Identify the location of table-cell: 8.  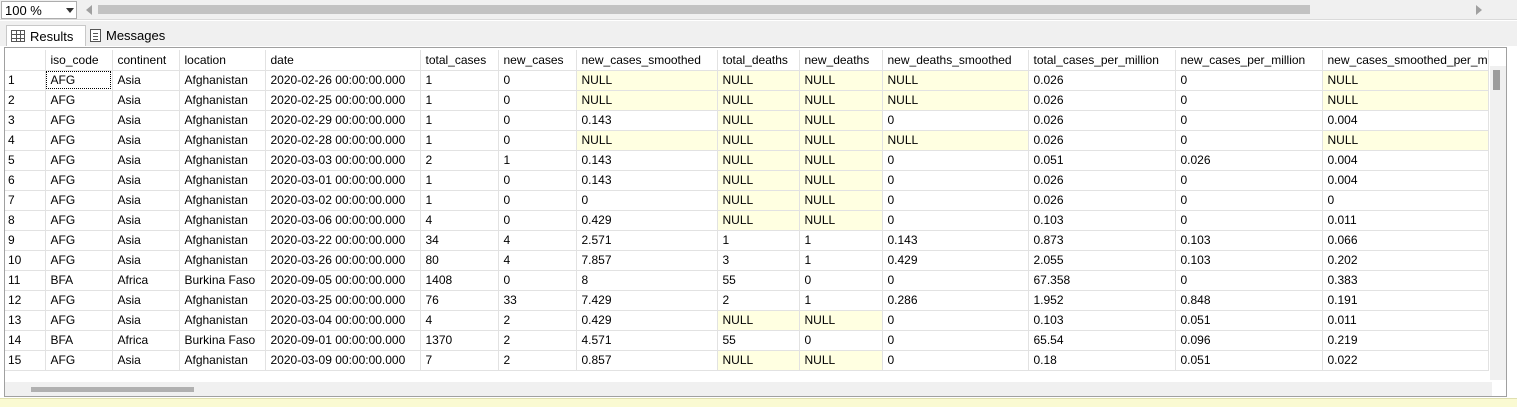
(647, 280).